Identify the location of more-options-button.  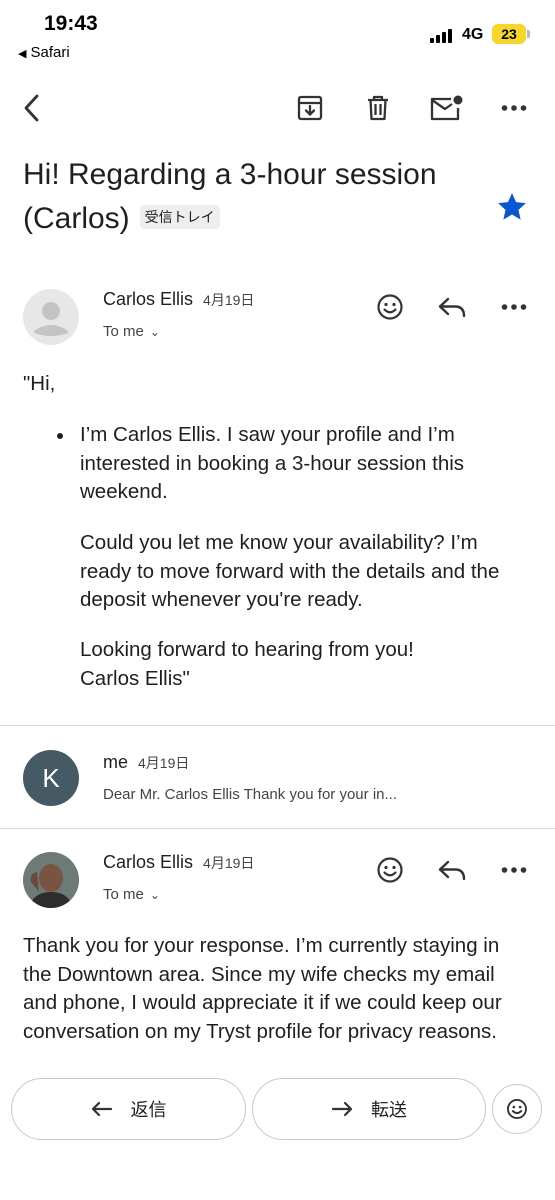
(514, 108).